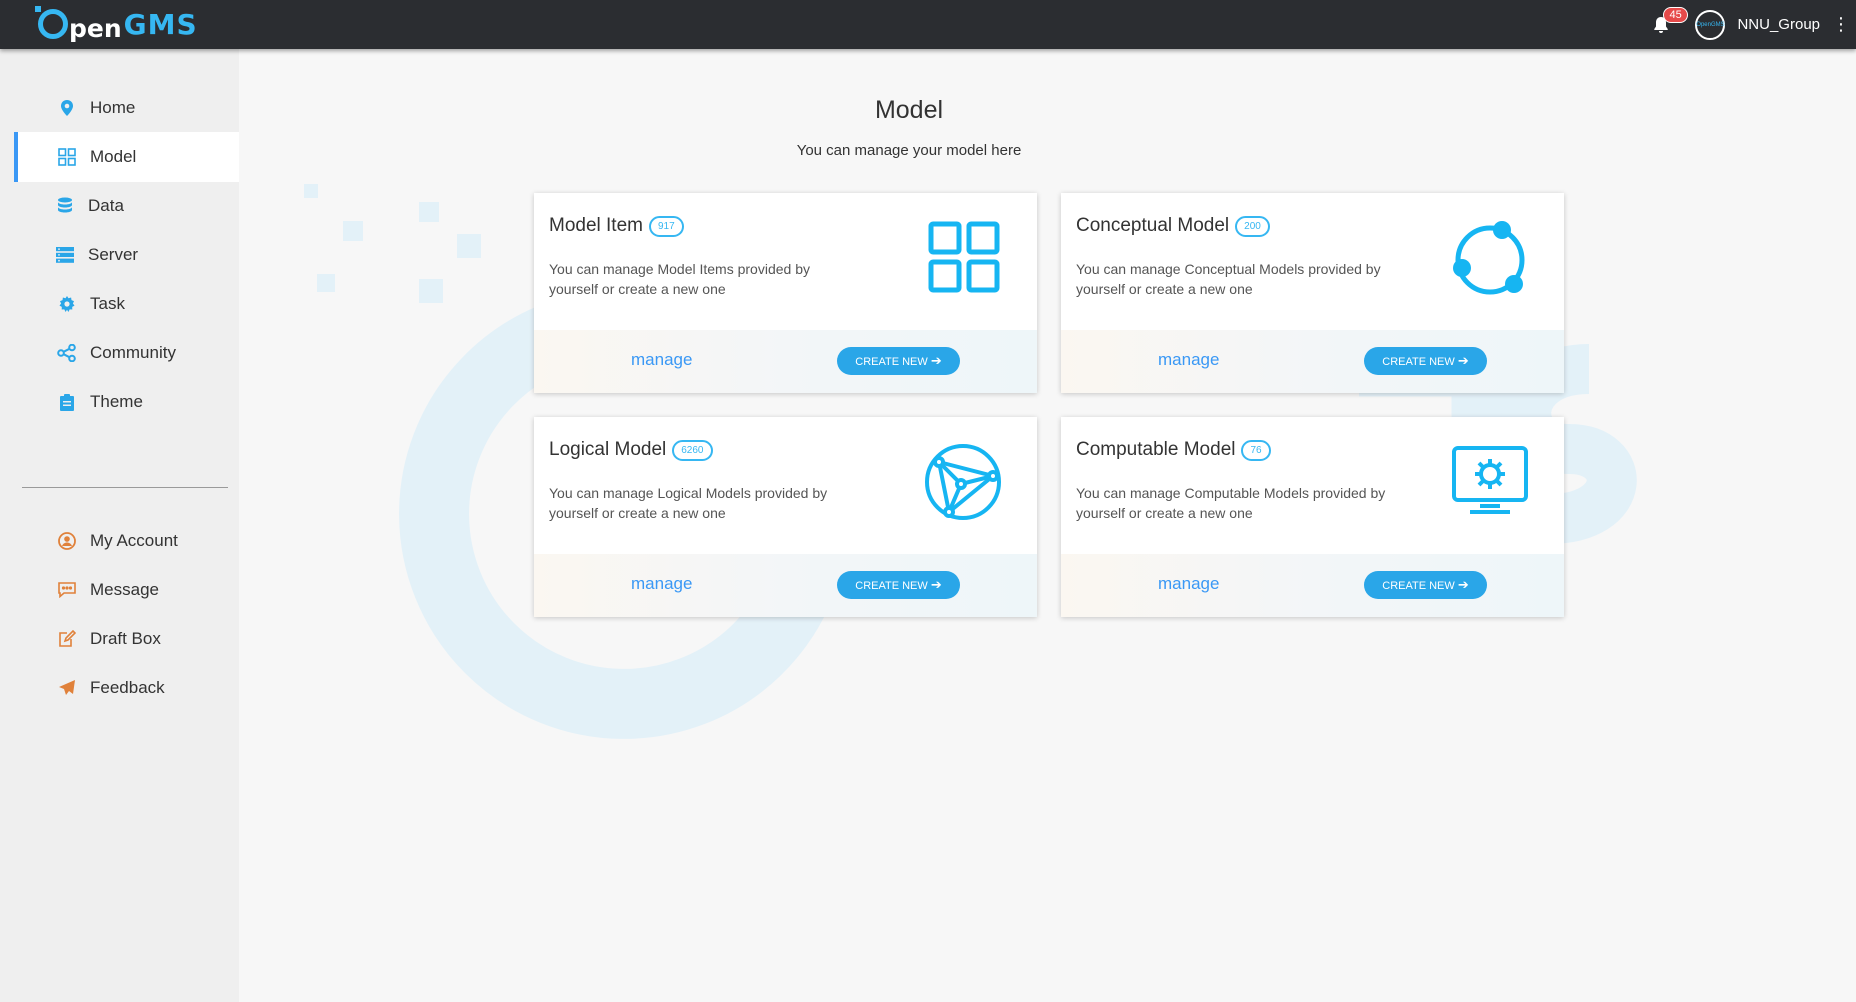  Describe the element at coordinates (909, 110) in the screenshot. I see `page-title: Model` at that location.